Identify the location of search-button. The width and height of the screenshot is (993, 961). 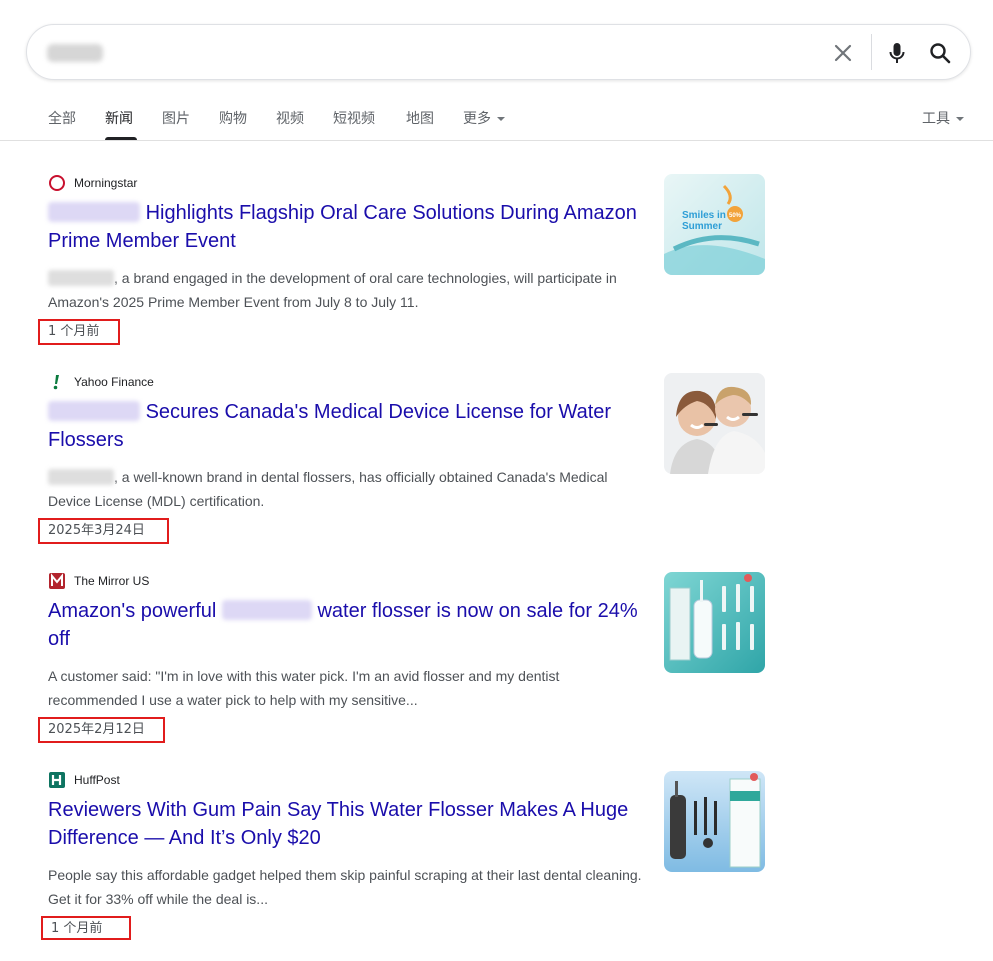
(940, 53).